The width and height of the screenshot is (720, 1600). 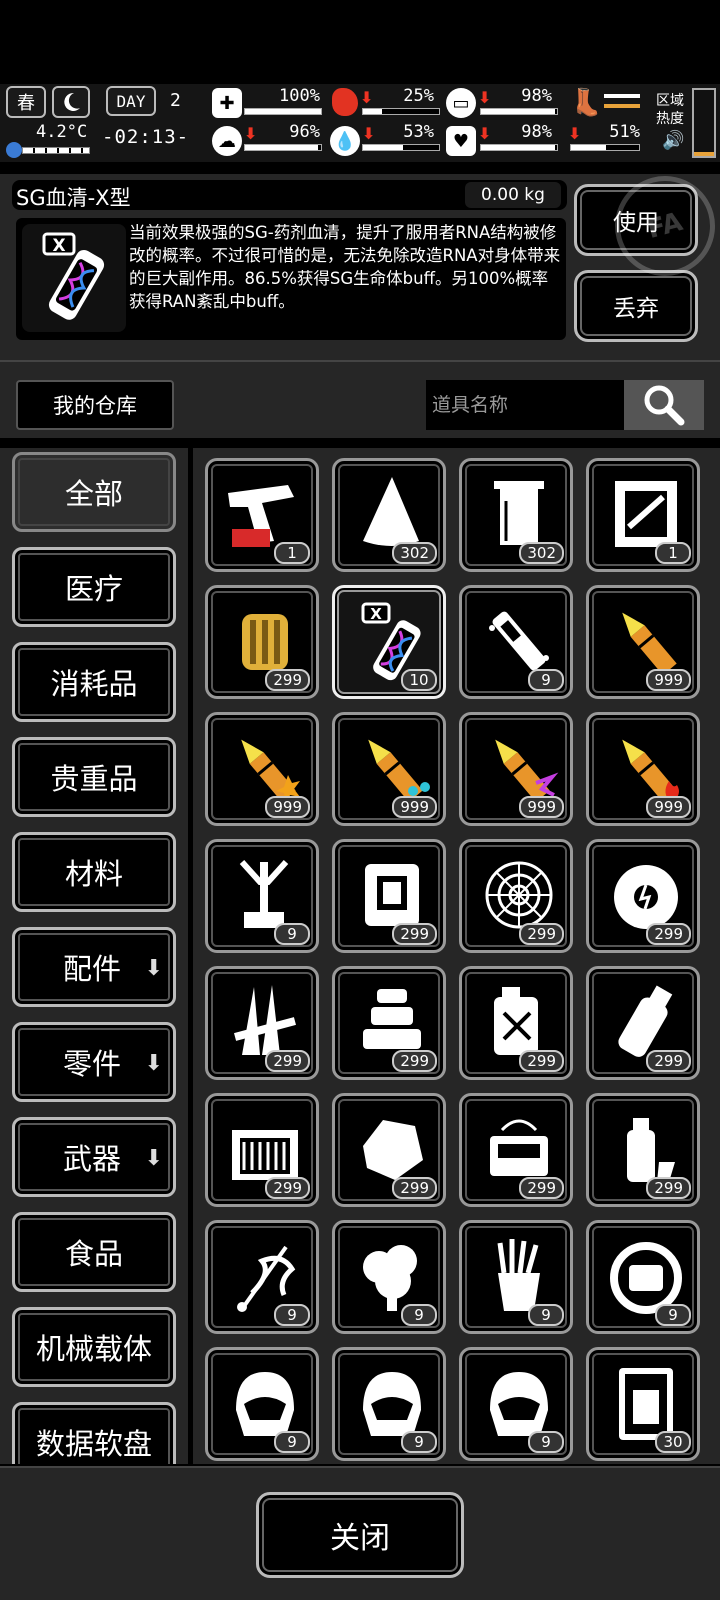 I want to click on item-name: SG血清-X型, so click(x=73, y=198).